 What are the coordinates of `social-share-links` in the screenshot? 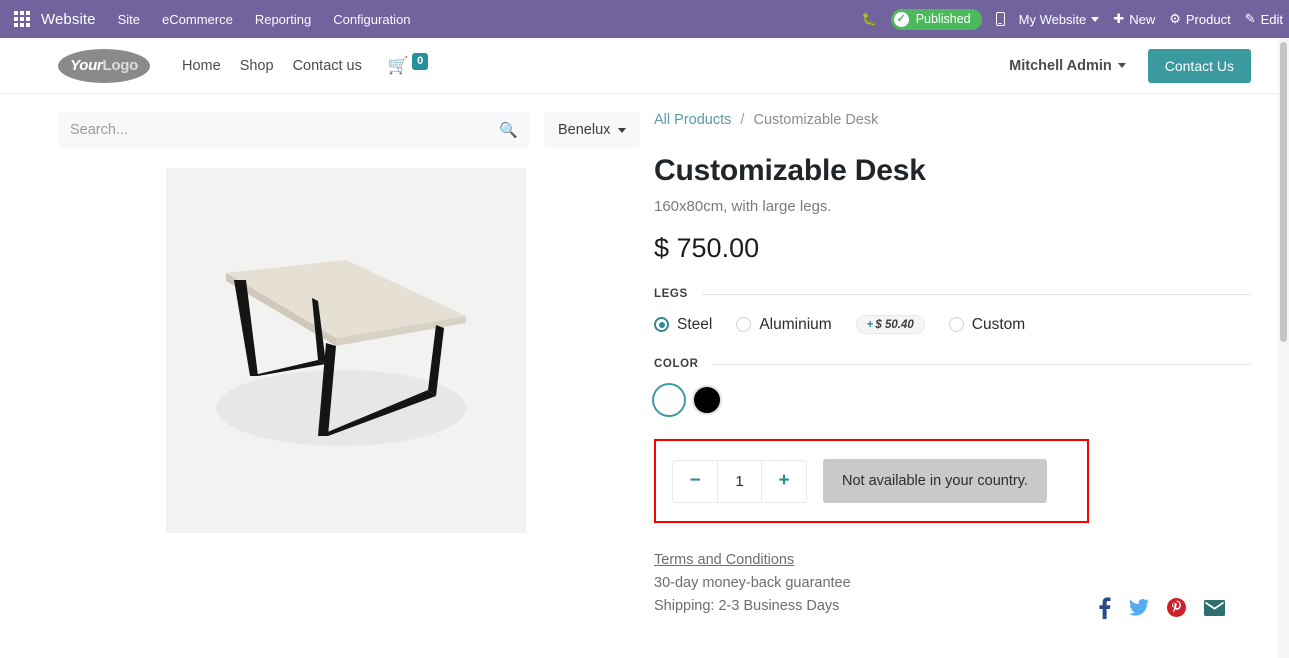 It's located at (1174, 607).